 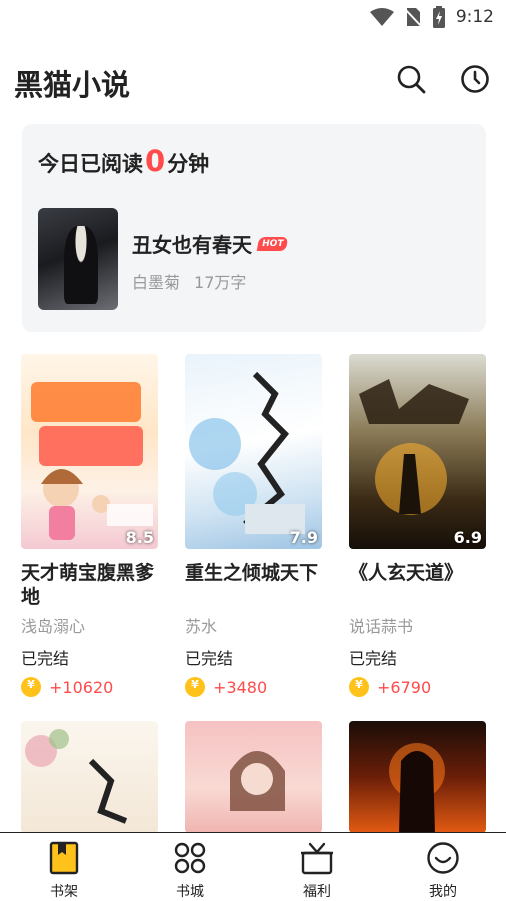 What do you see at coordinates (189, 281) in the screenshot?
I see `recent-book-meta: 白墨菊 17万字` at bounding box center [189, 281].